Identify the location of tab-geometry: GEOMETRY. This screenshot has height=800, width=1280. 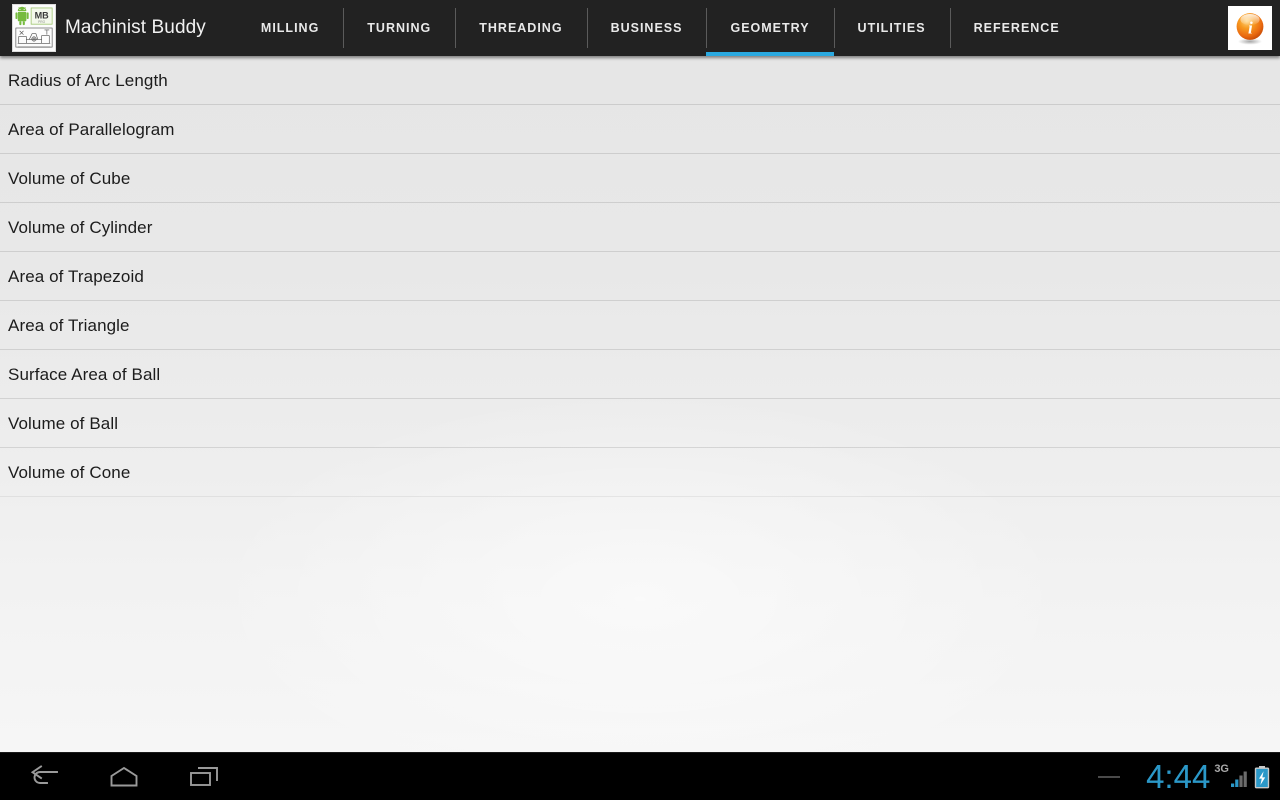
(770, 28).